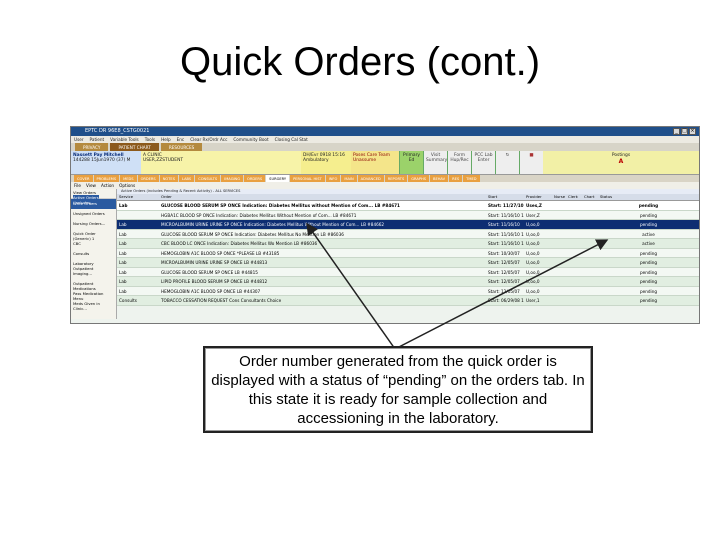 The height and width of the screenshot is (540, 720). Describe the element at coordinates (418, 178) in the screenshot. I see `function-tab: GRAPHS` at that location.